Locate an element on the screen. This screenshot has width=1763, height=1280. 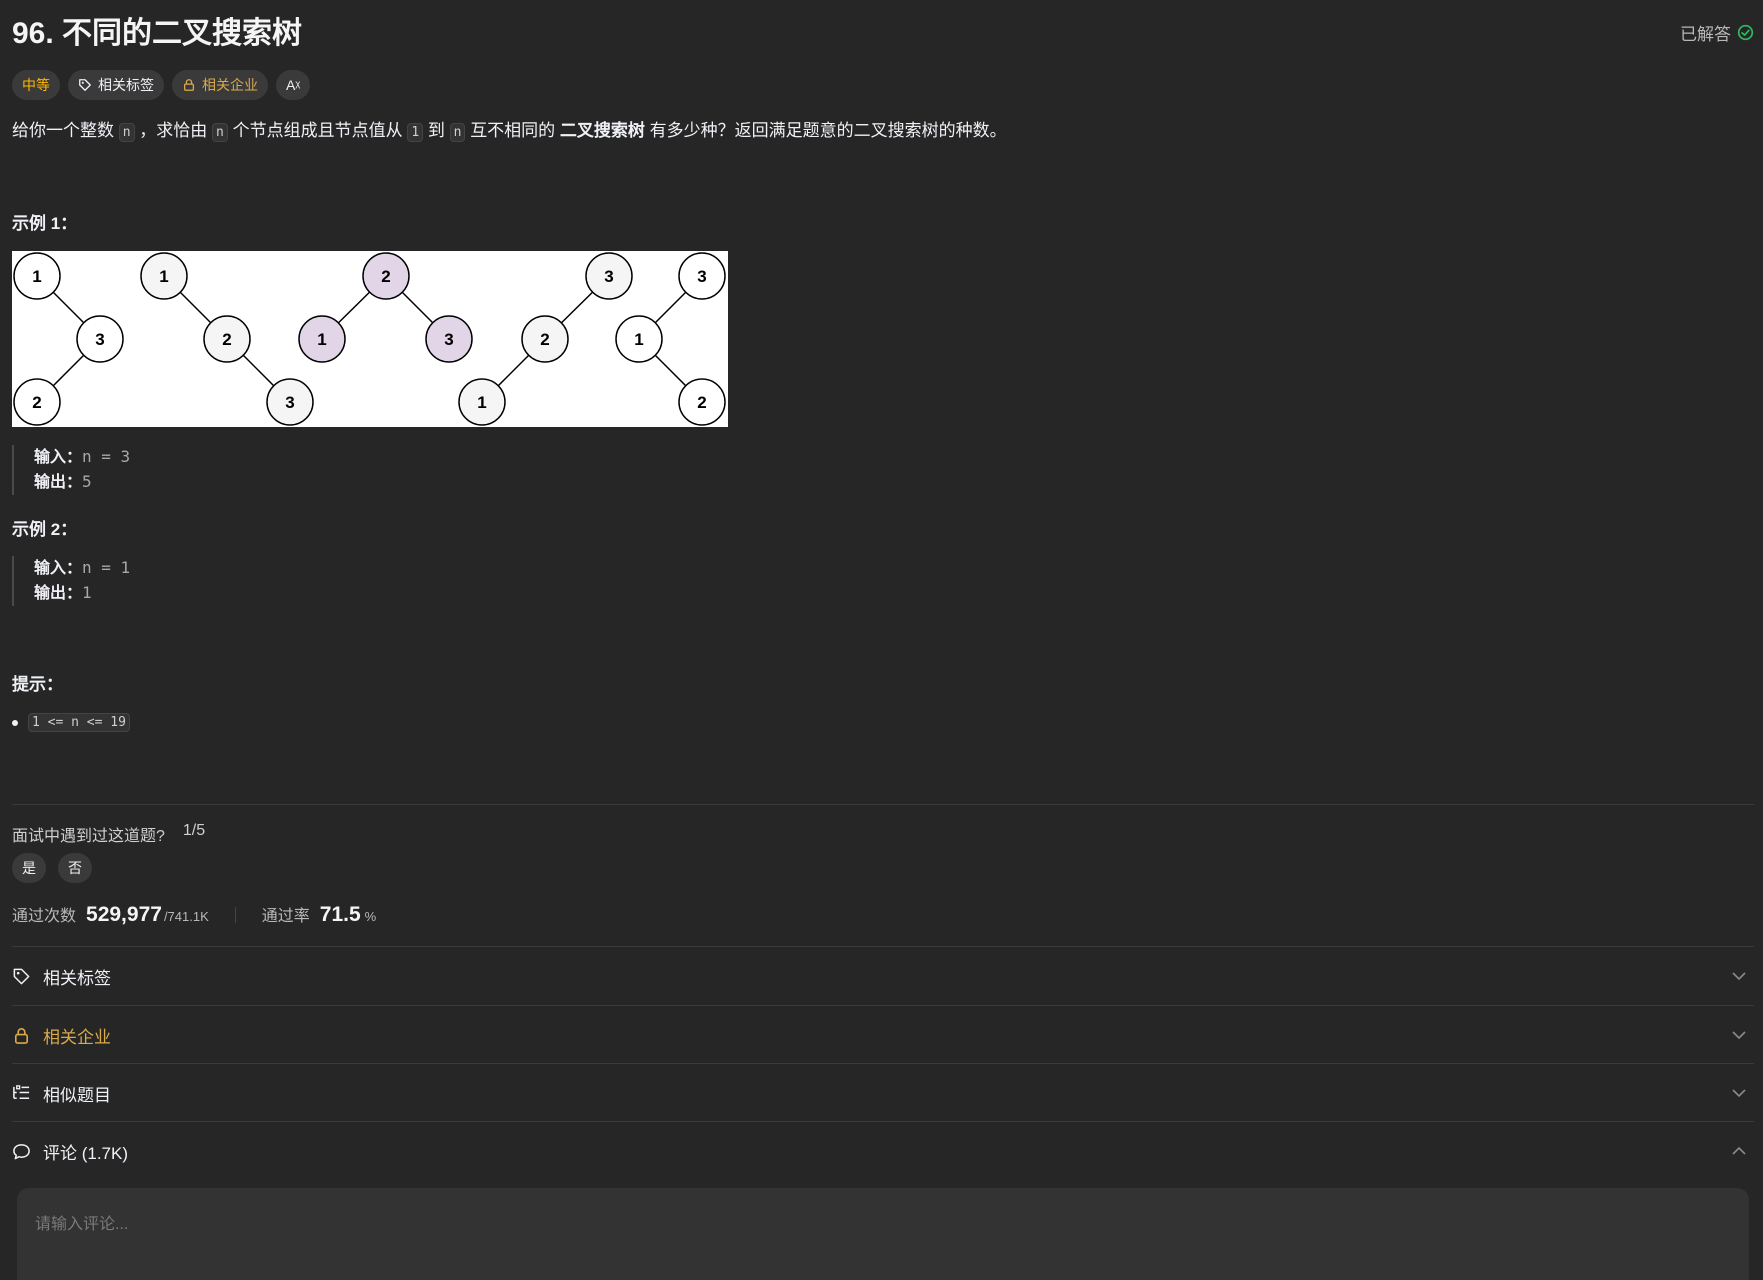
interview-label: 面试中遇到过这道题? is located at coordinates (88, 836).